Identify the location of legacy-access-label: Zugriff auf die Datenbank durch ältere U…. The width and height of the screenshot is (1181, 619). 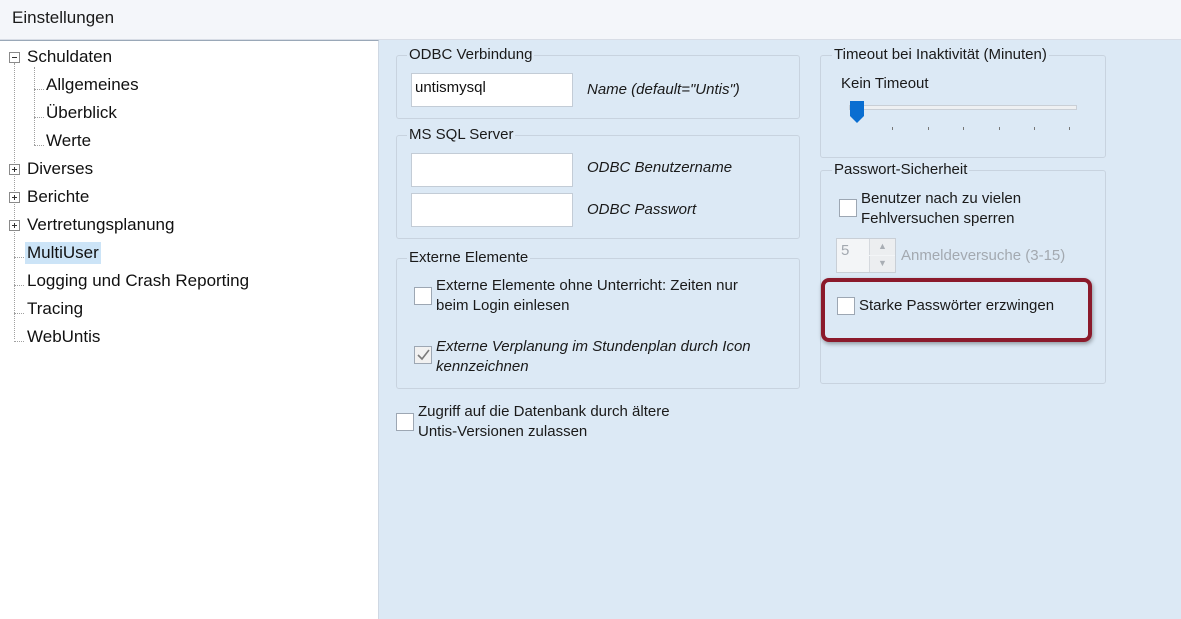
(544, 422).